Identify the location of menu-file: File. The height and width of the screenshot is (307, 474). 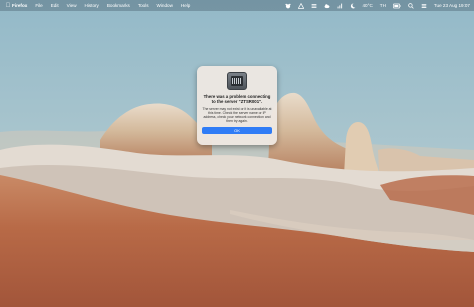
(38, 5).